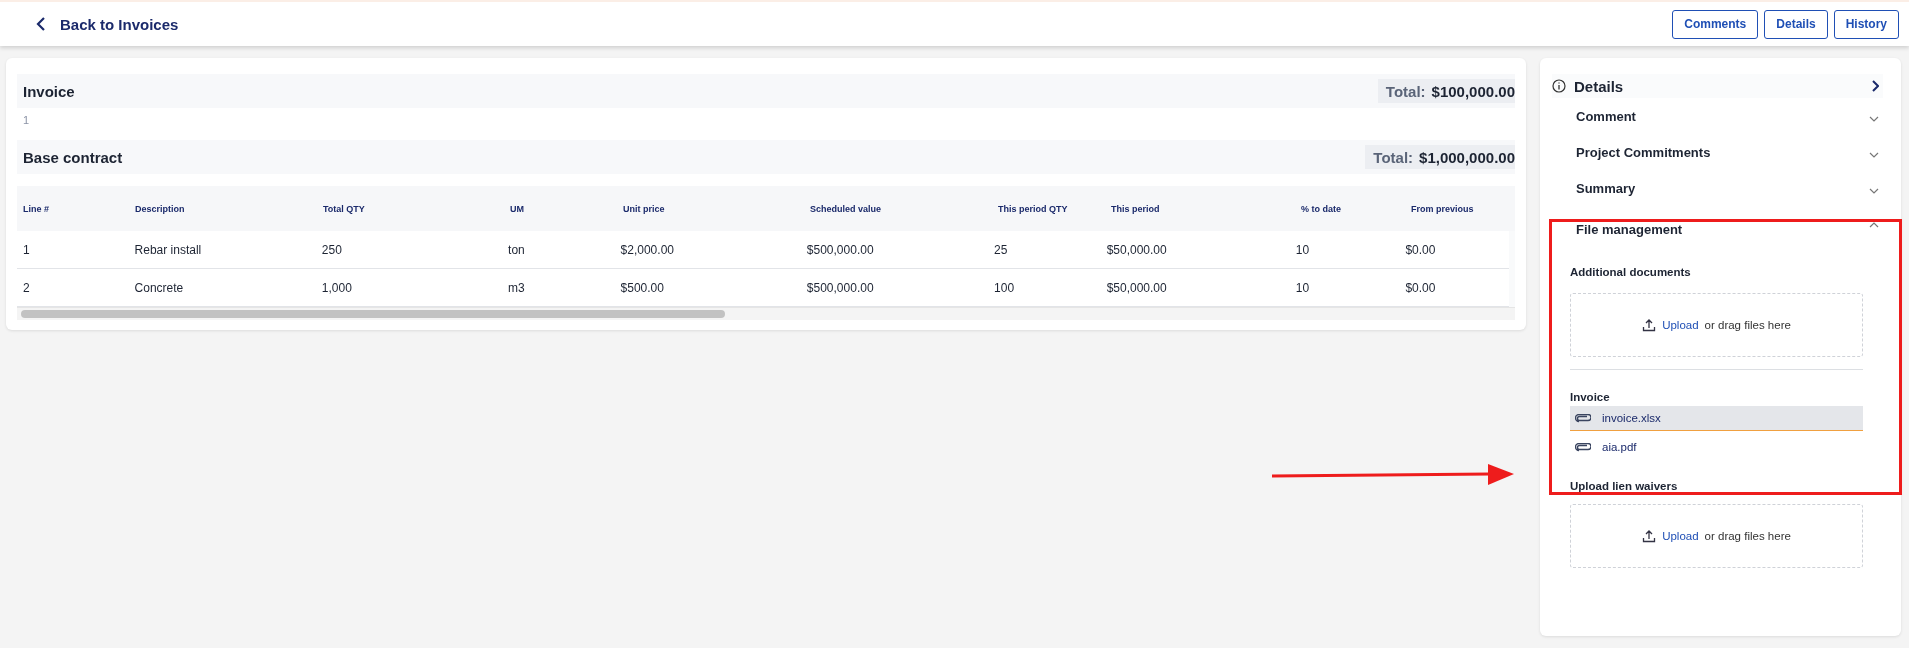 The image size is (1909, 648). Describe the element at coordinates (1033, 208) in the screenshot. I see `column-header: This period QTY` at that location.